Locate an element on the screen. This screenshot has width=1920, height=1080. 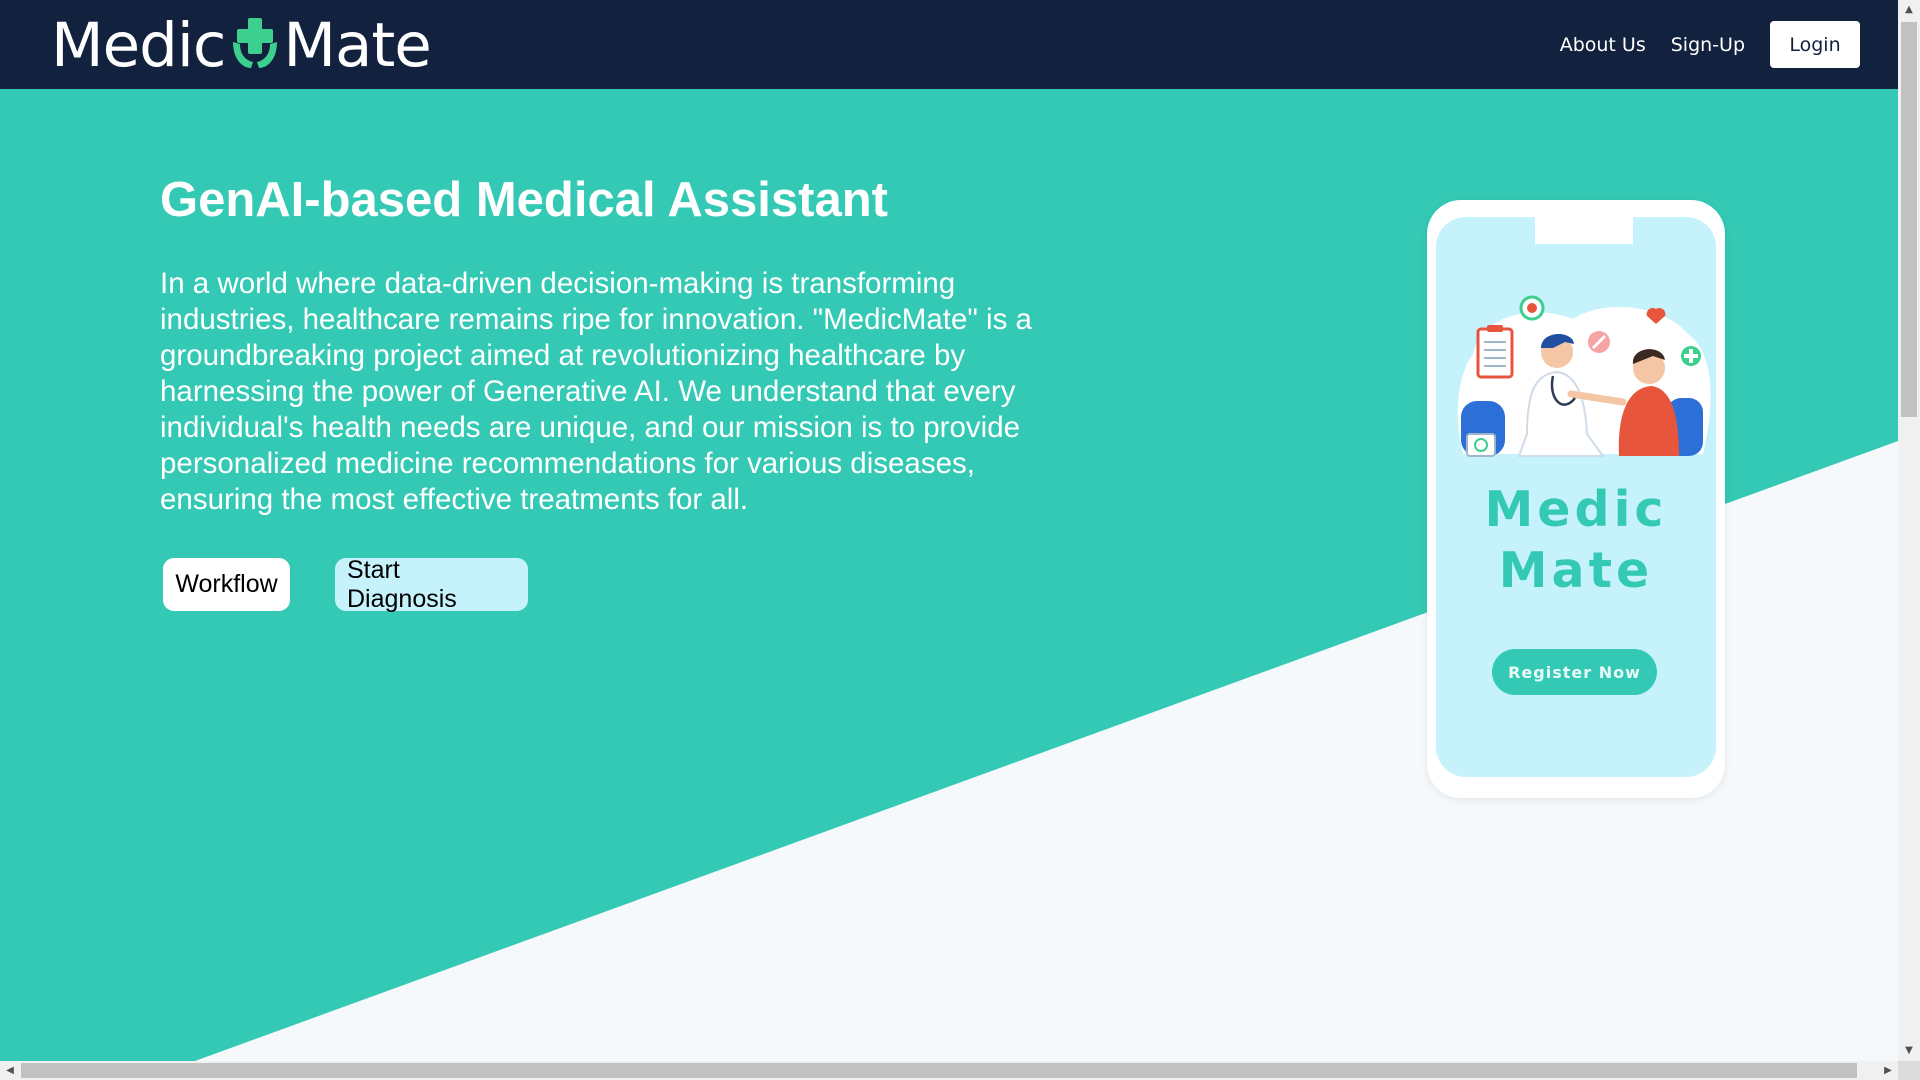
hero-buttons: Workflow Start Diagnosis is located at coordinates (345, 584).